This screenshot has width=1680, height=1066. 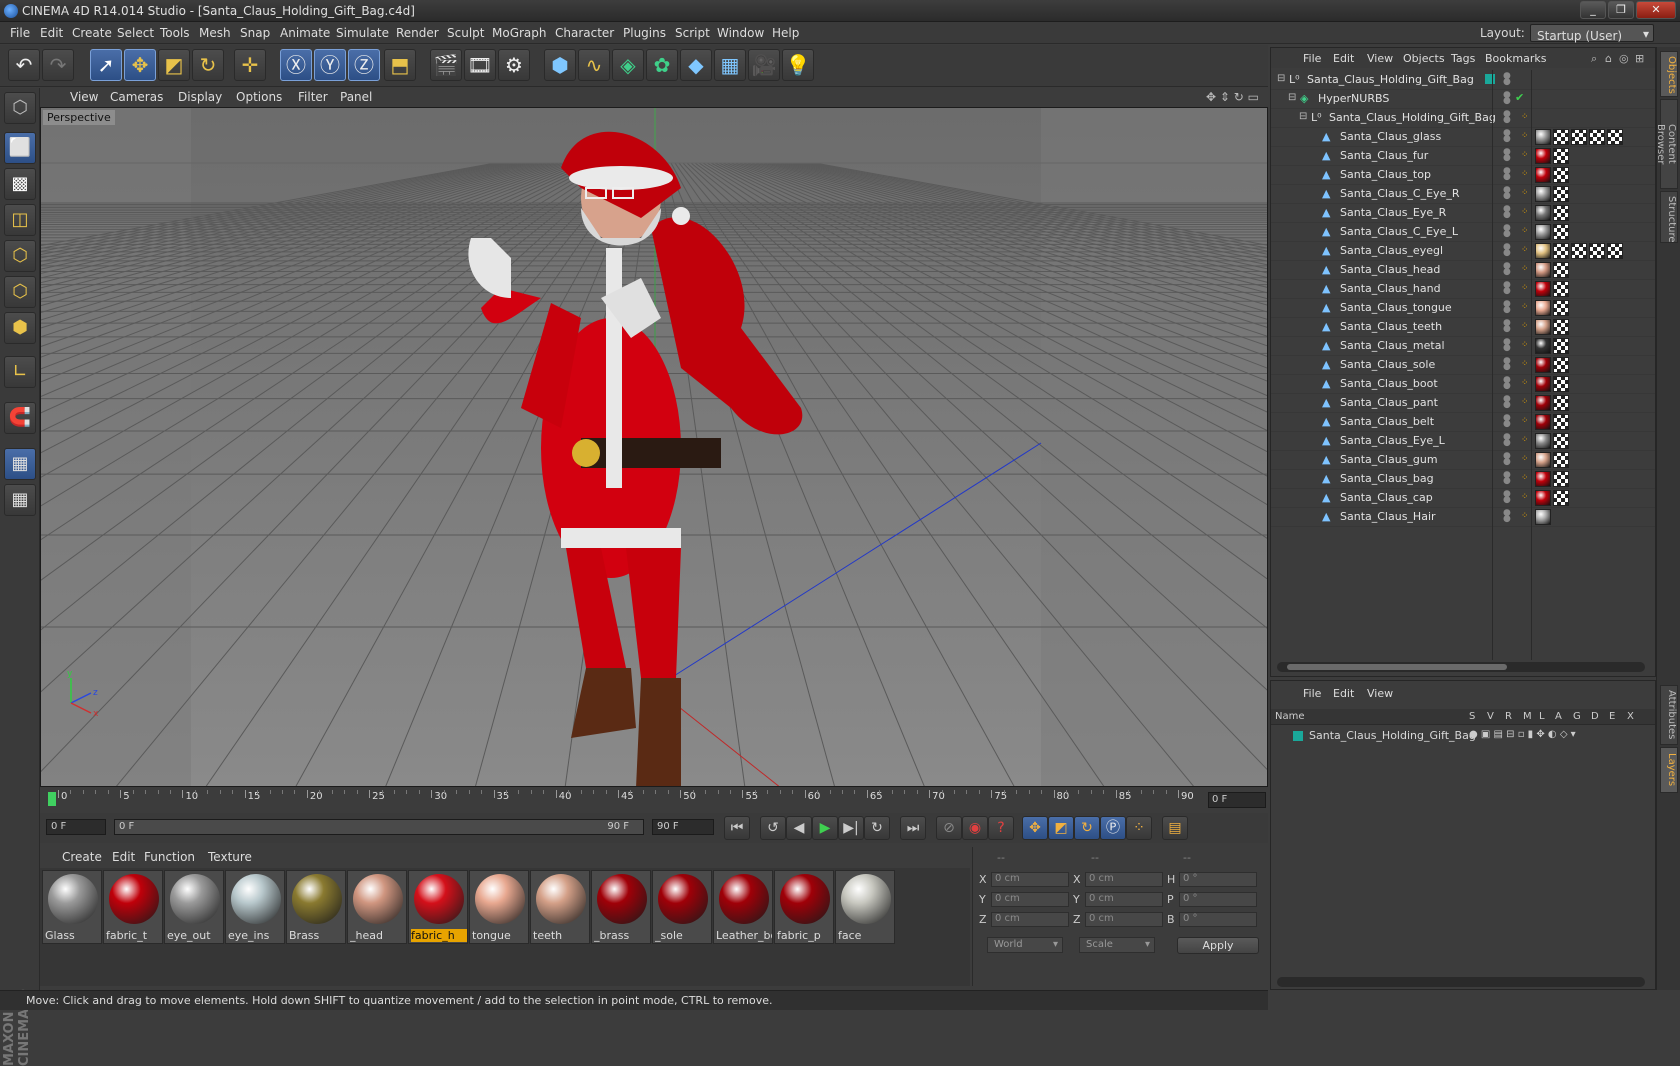 What do you see at coordinates (169, 857) in the screenshot?
I see `material-menu-function: Function` at bounding box center [169, 857].